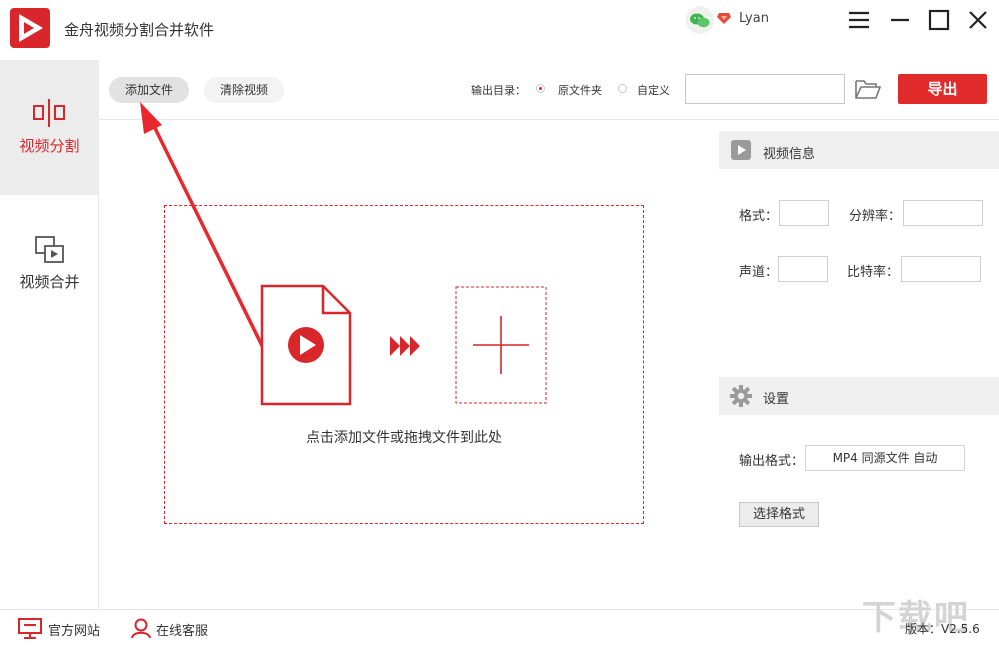 This screenshot has width=999, height=650. What do you see at coordinates (943, 213) in the screenshot?
I see `resolution-field` at bounding box center [943, 213].